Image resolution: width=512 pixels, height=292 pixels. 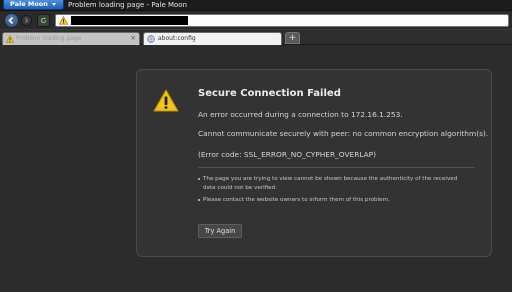 I want to click on tab-label: Problem loading page, so click(x=49, y=38).